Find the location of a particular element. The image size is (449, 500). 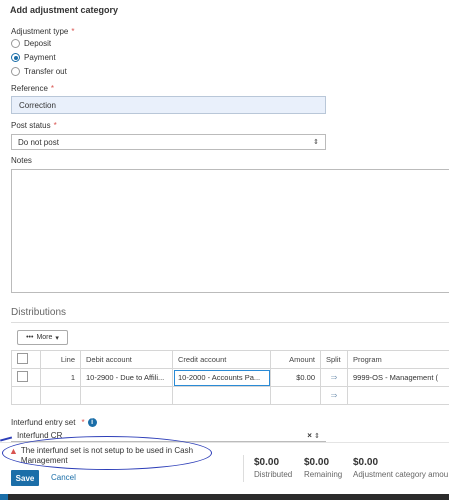

more-label: More is located at coordinates (44, 337).